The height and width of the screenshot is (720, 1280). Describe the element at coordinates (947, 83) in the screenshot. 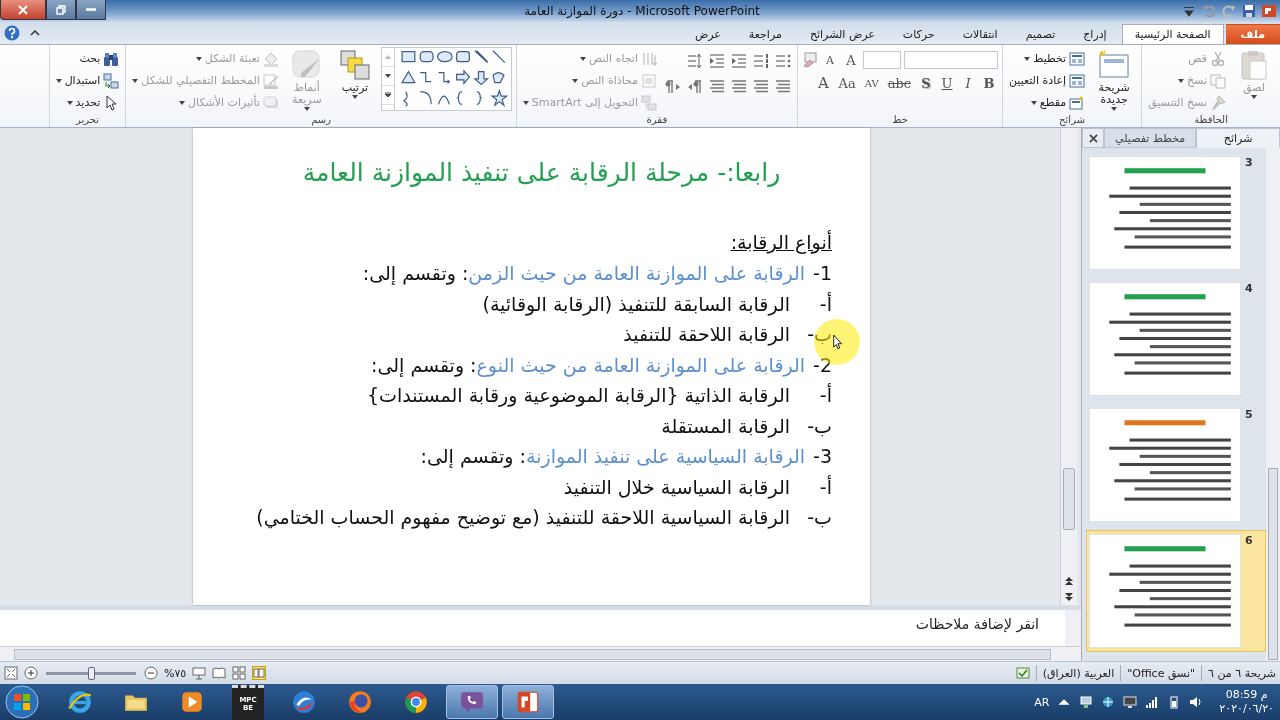

I see `underline-button: U` at that location.